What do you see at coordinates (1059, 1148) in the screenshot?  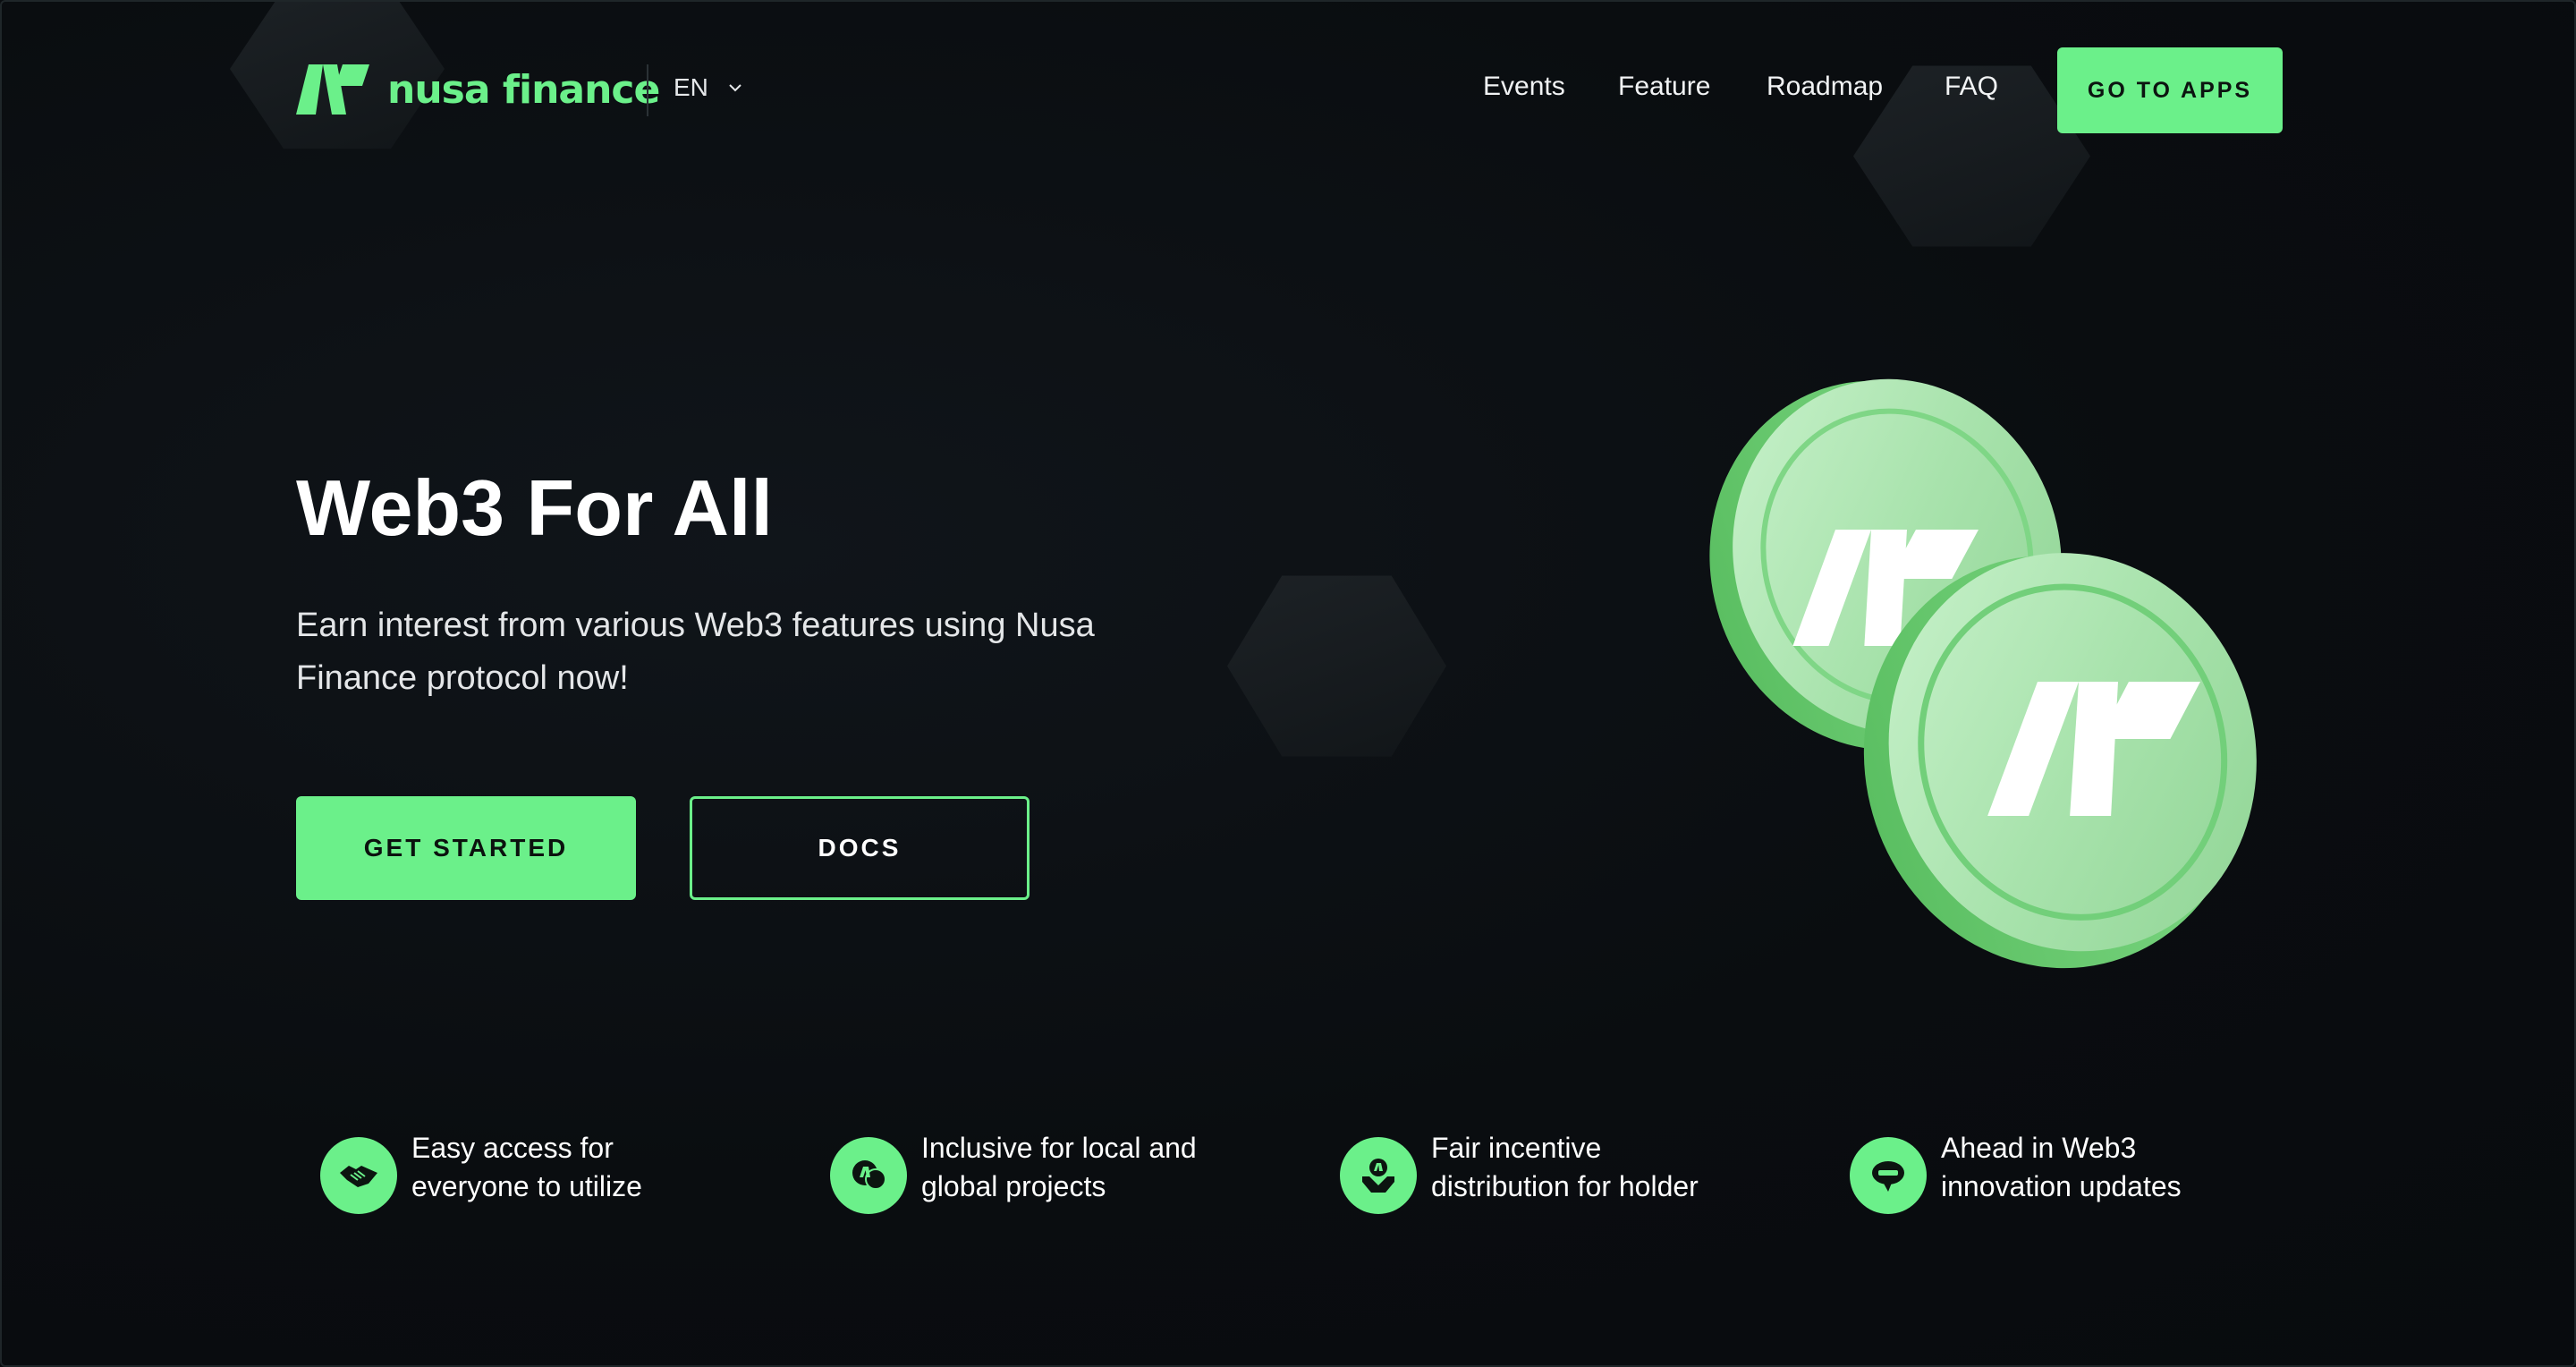 I see `feature-line: Inclusive for local and` at bounding box center [1059, 1148].